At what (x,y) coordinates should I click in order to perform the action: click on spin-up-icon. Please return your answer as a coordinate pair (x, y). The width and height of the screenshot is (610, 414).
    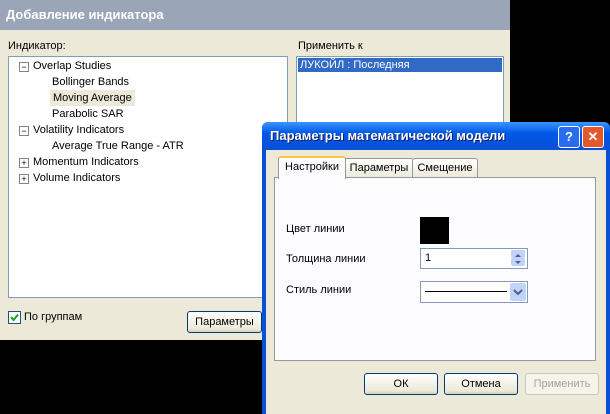
    Looking at the image, I should click on (518, 254).